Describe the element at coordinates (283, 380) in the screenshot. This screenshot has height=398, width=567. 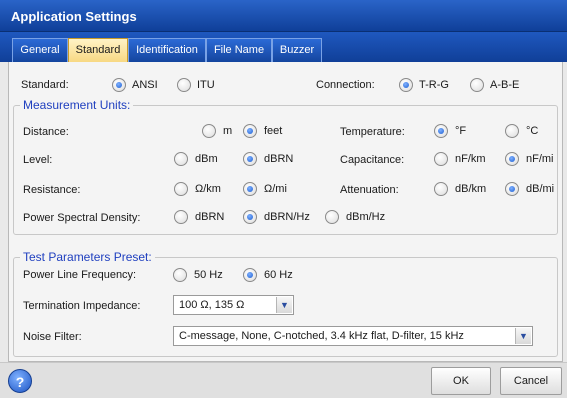
I see `button-bar: ? OK Cancel` at that location.